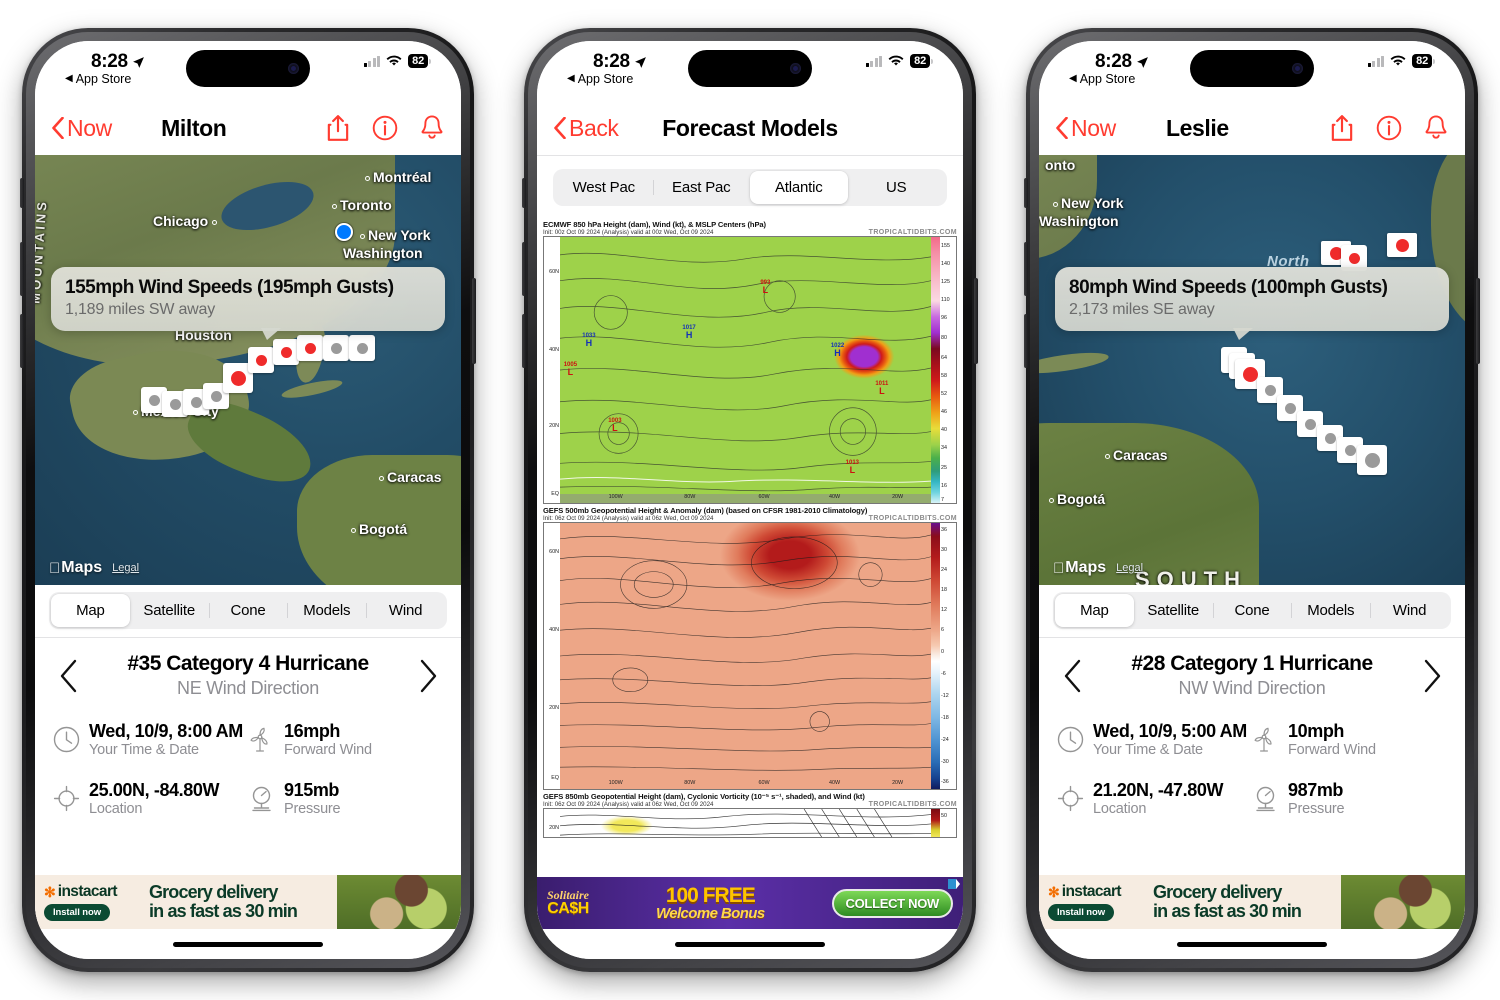 The height and width of the screenshot is (1000, 1500). I want to click on chevron-right-icon, so click(1432, 675).